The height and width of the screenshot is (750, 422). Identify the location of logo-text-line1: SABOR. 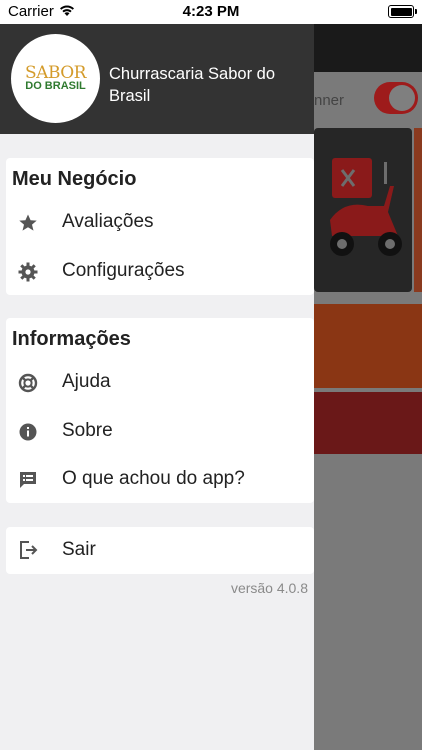
(55, 73).